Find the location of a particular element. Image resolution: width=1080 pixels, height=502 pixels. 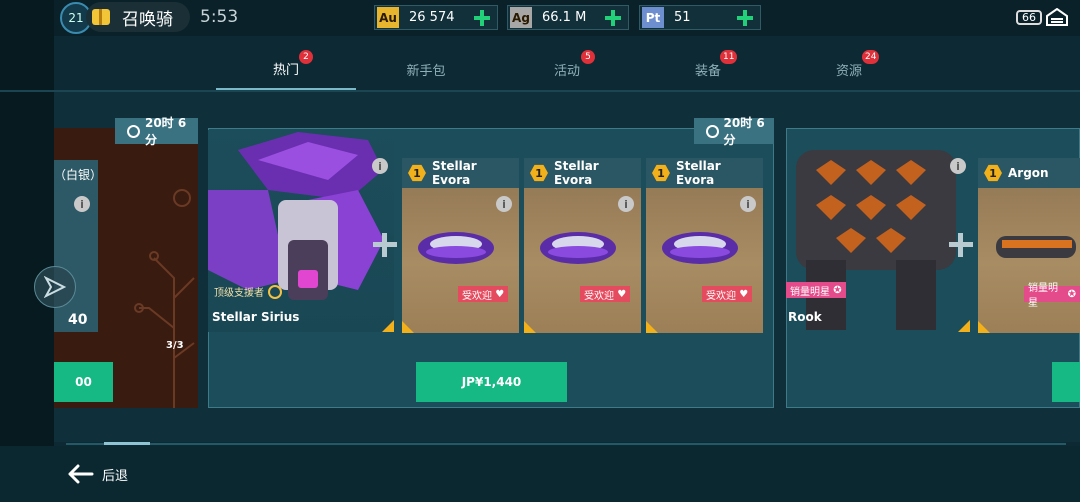

notification-text: 召唤骑 is located at coordinates (147, 19).